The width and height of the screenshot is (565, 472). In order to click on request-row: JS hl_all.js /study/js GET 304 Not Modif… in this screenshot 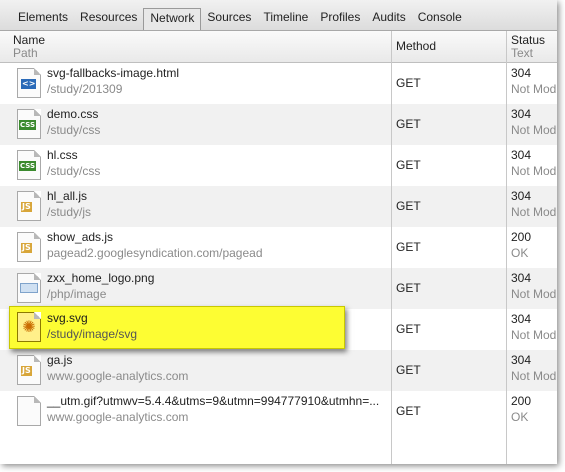, I will do `click(278, 206)`.